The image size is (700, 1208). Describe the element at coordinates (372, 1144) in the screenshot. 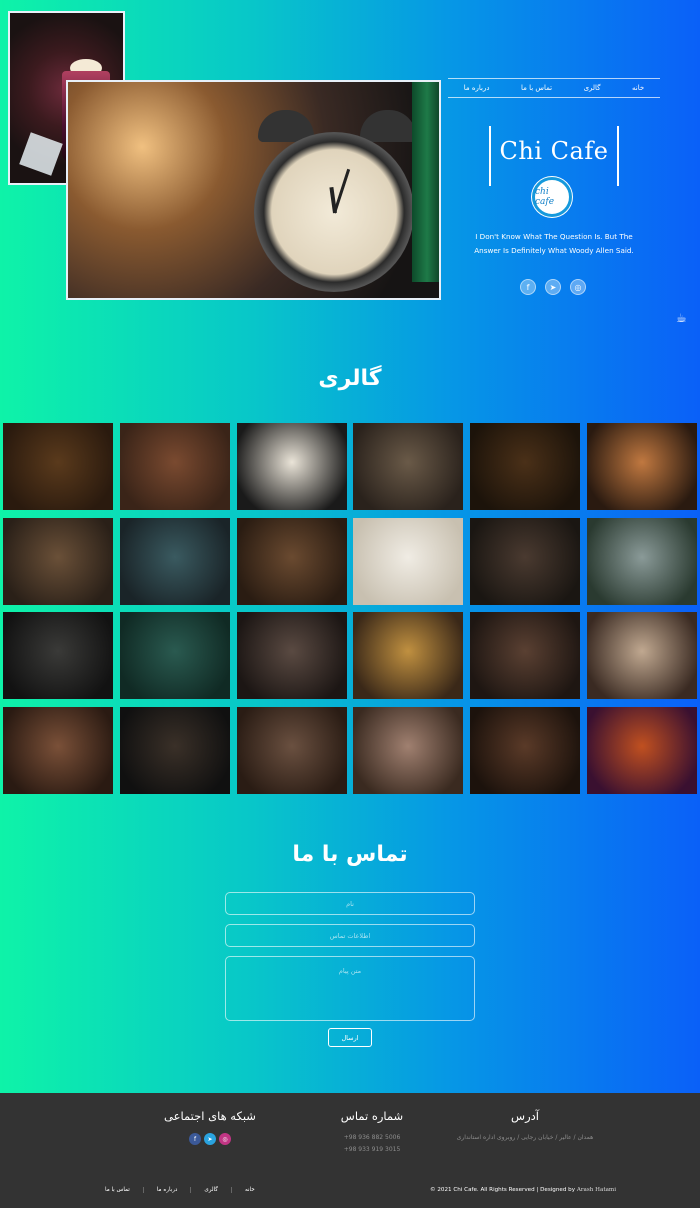

I see `phone-list: +98 936 882 5006 +98 933 919 3015` at that location.